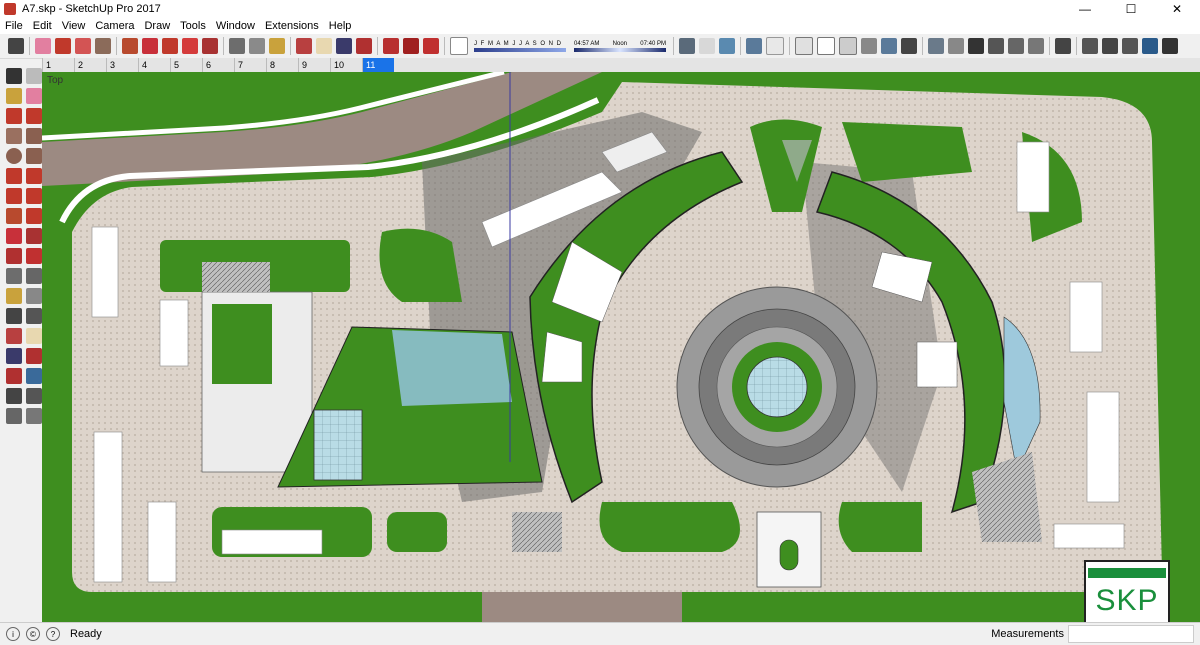 The image size is (1200, 645). I want to click on menu-camera: Camera, so click(114, 26).